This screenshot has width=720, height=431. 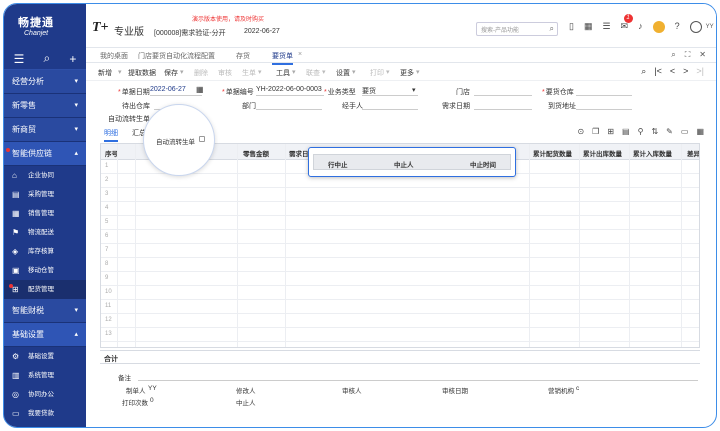 What do you see at coordinates (400, 195) in the screenshot?
I see `table-row: 3` at bounding box center [400, 195].